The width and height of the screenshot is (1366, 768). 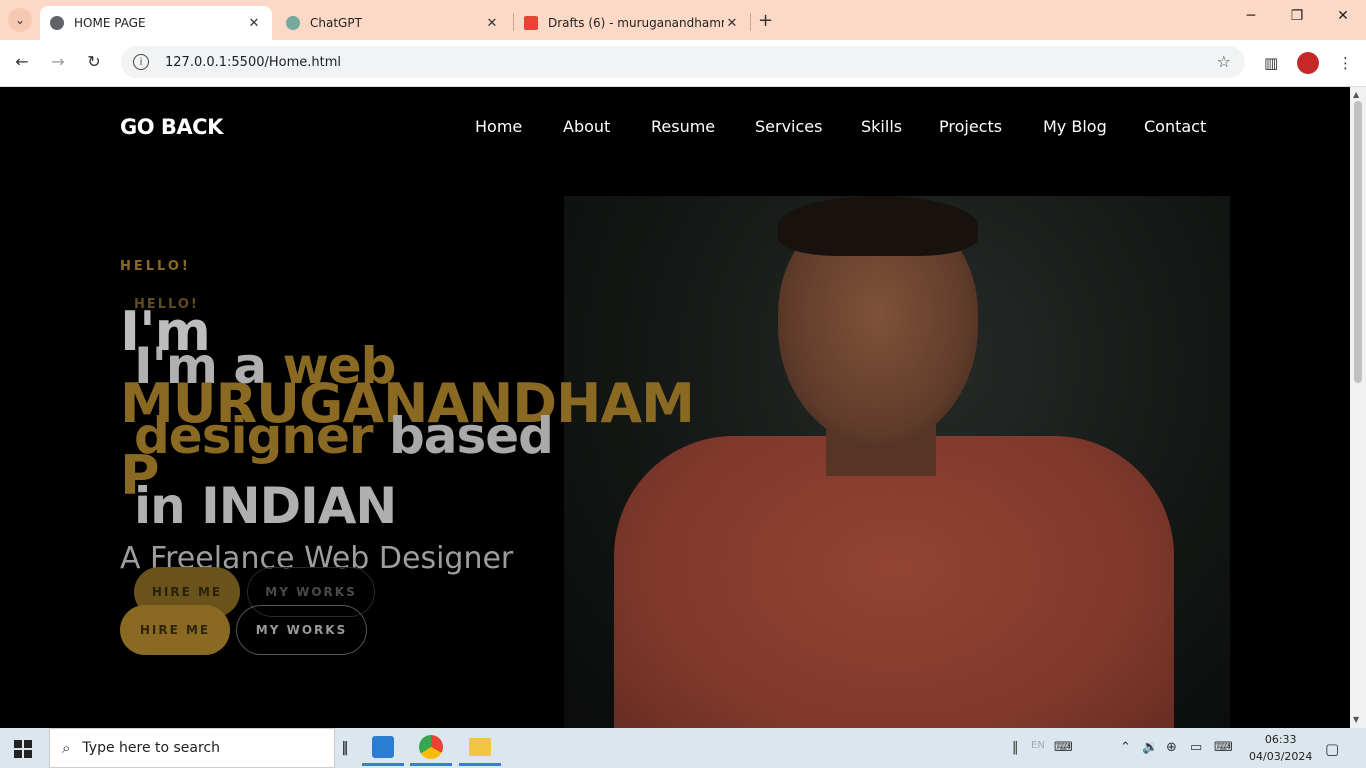 I want to click on site-logo: GO BACK, so click(x=171, y=127).